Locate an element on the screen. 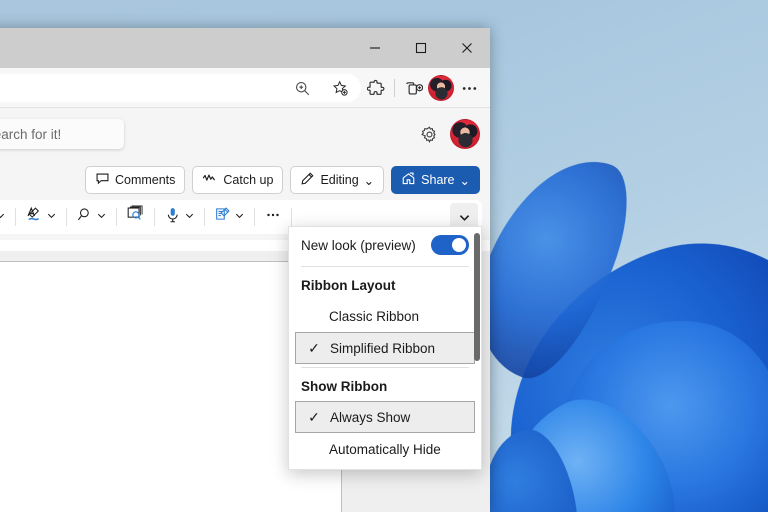 Image resolution: width=768 pixels, height=512 pixels. pencil-icon is located at coordinates (307, 180).